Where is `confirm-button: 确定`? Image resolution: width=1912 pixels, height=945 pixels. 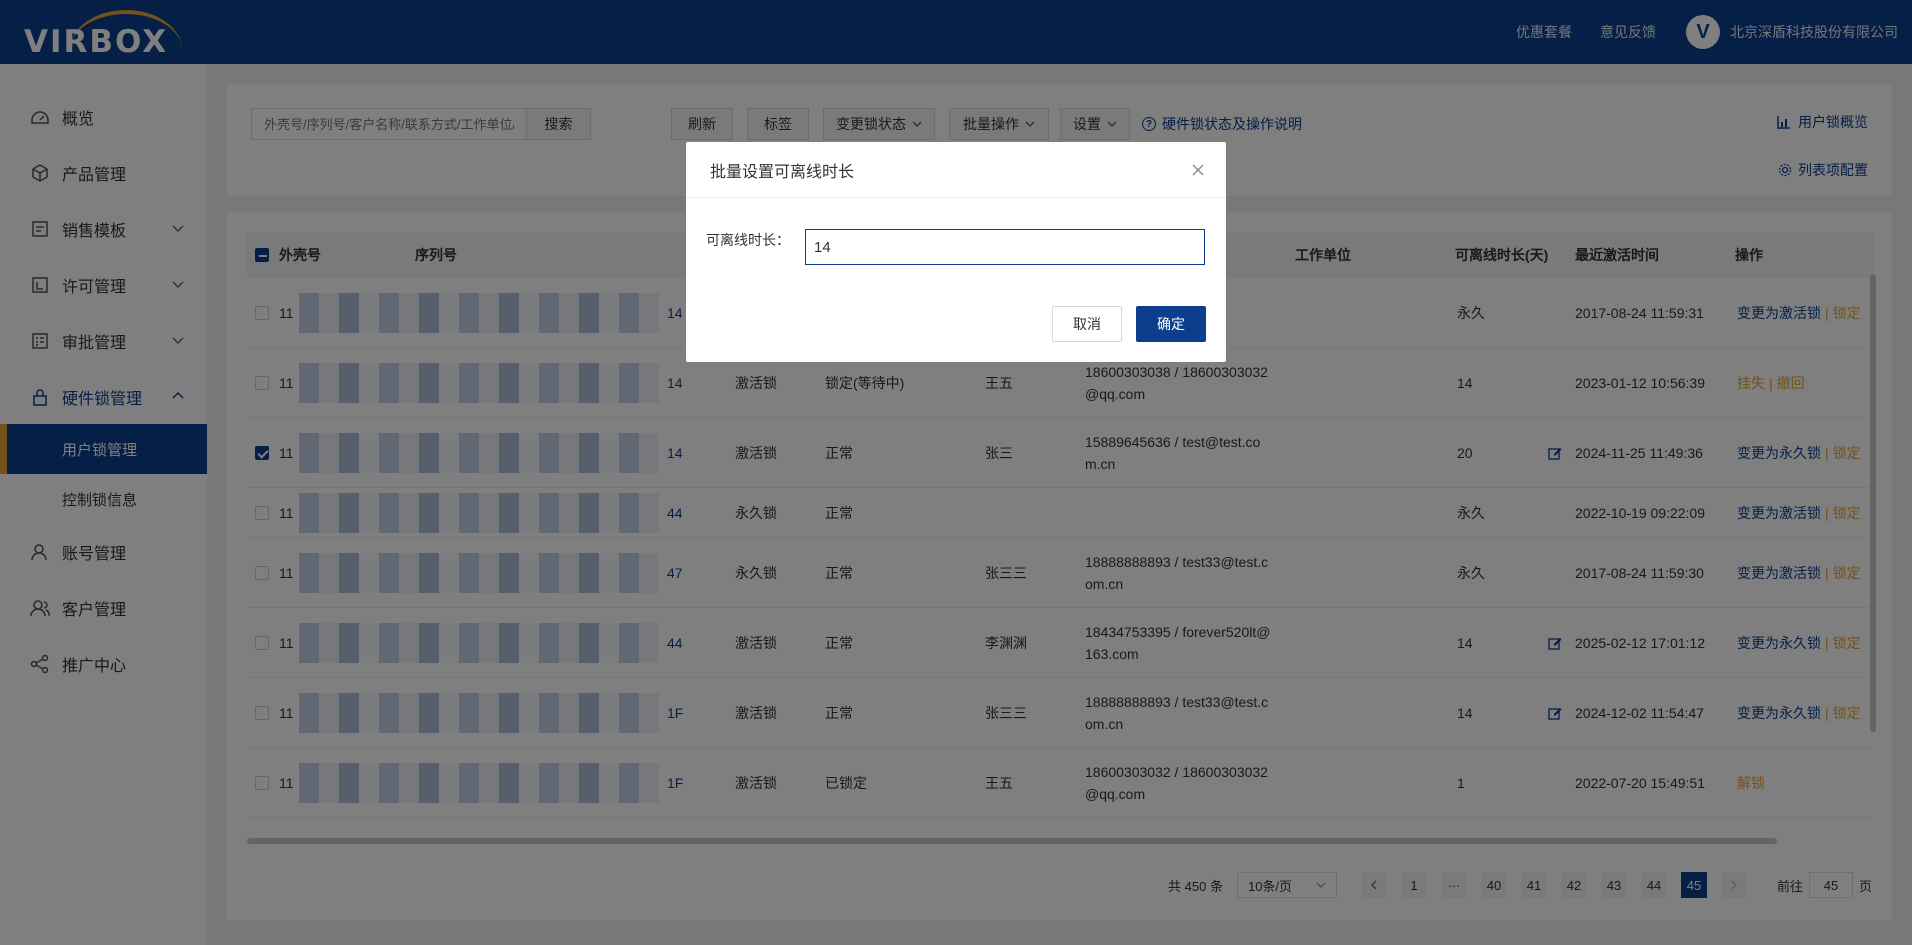 confirm-button: 确定 is located at coordinates (1171, 324).